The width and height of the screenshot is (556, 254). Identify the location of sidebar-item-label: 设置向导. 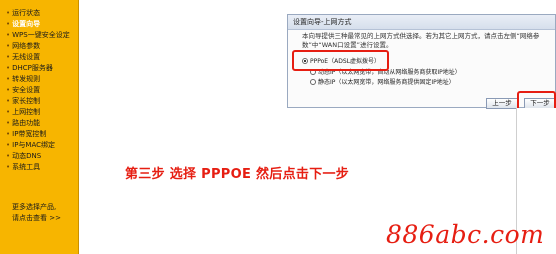
(26, 24).